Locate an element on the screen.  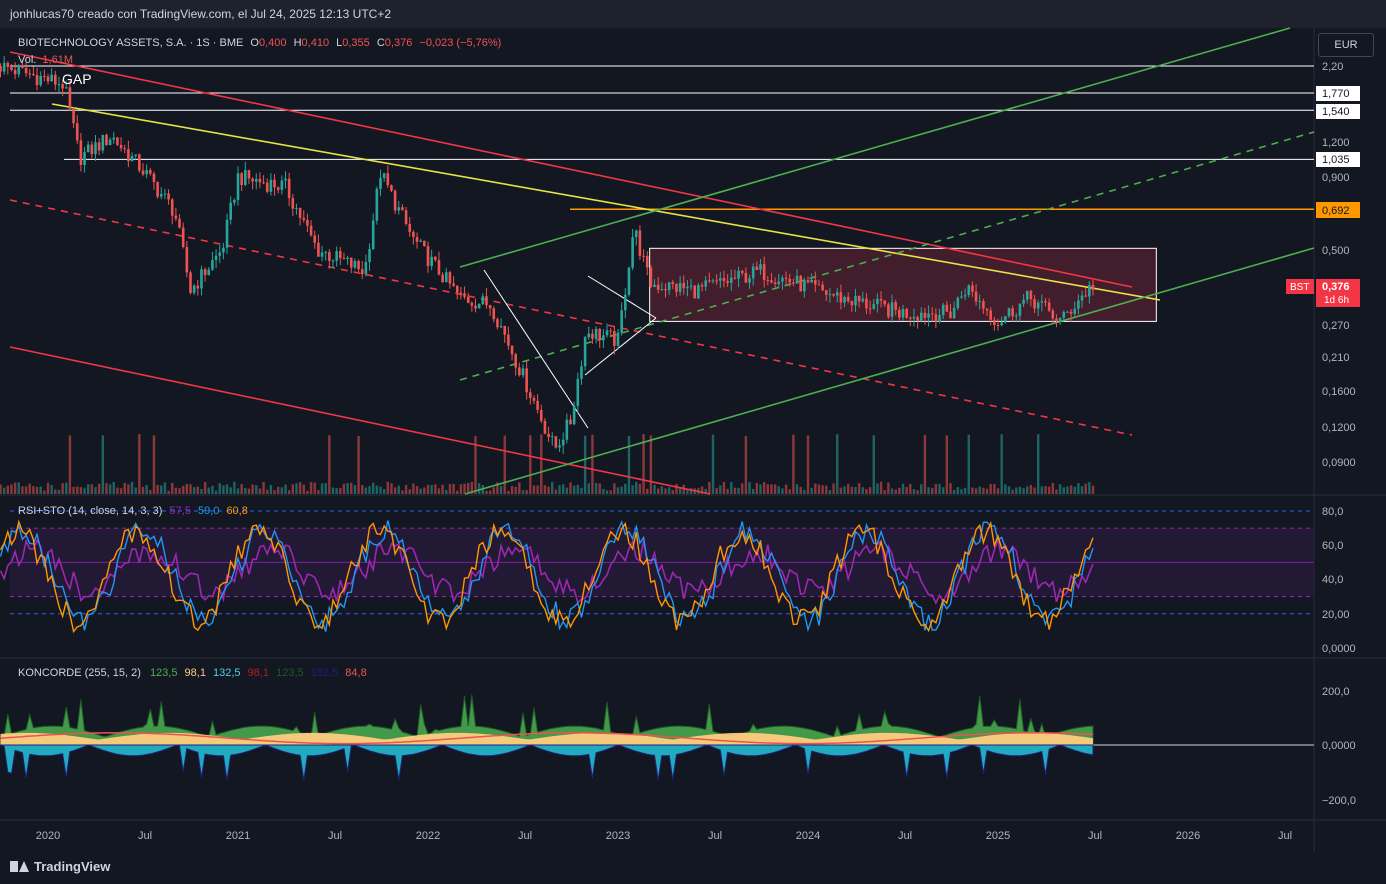
level-label-1540: 1,540 is located at coordinates (1338, 111).